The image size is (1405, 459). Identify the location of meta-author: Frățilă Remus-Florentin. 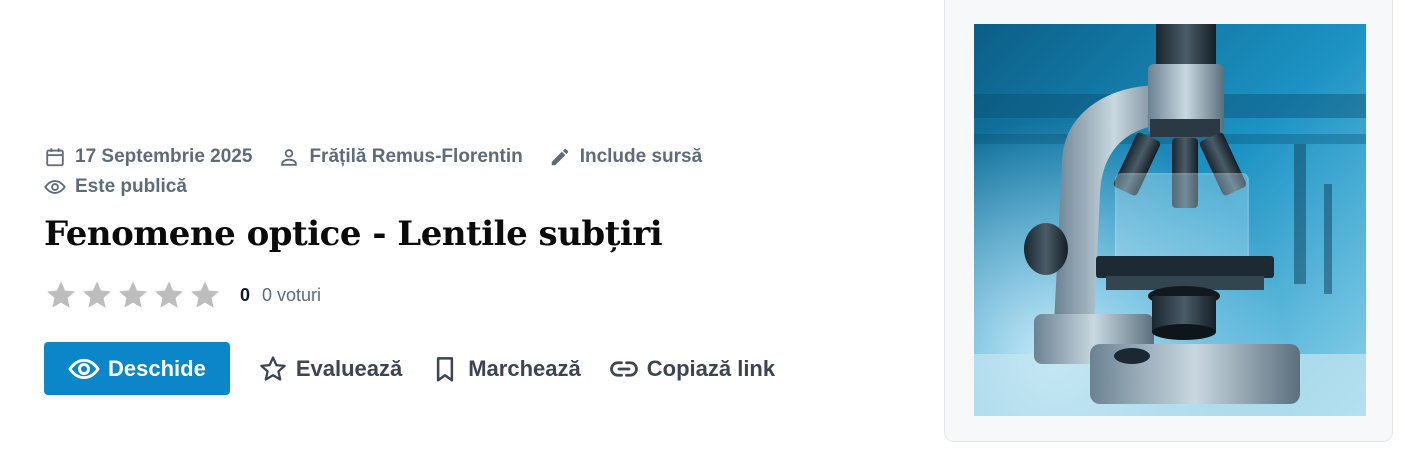
(400, 157).